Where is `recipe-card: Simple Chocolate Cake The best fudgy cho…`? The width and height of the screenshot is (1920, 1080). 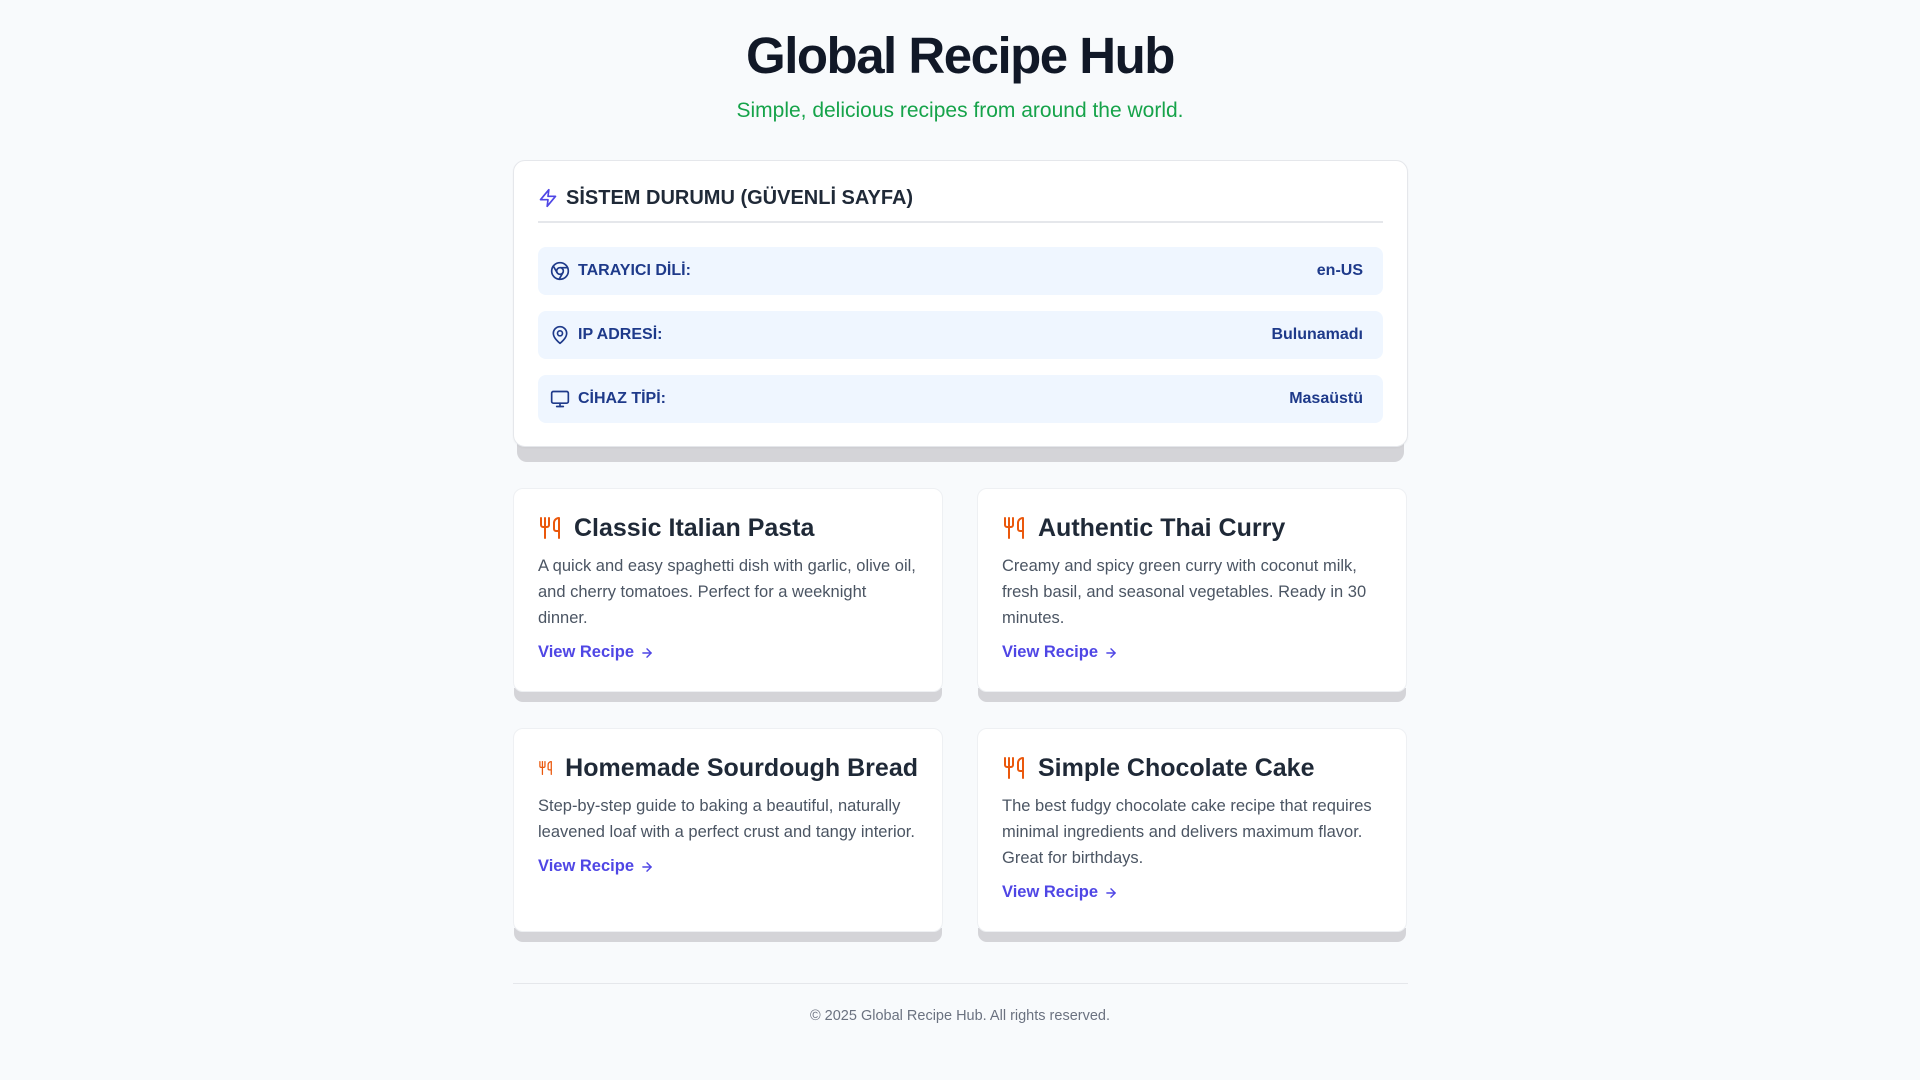
recipe-card: Simple Chocolate Cake The best fudgy cho… is located at coordinates (1192, 830).